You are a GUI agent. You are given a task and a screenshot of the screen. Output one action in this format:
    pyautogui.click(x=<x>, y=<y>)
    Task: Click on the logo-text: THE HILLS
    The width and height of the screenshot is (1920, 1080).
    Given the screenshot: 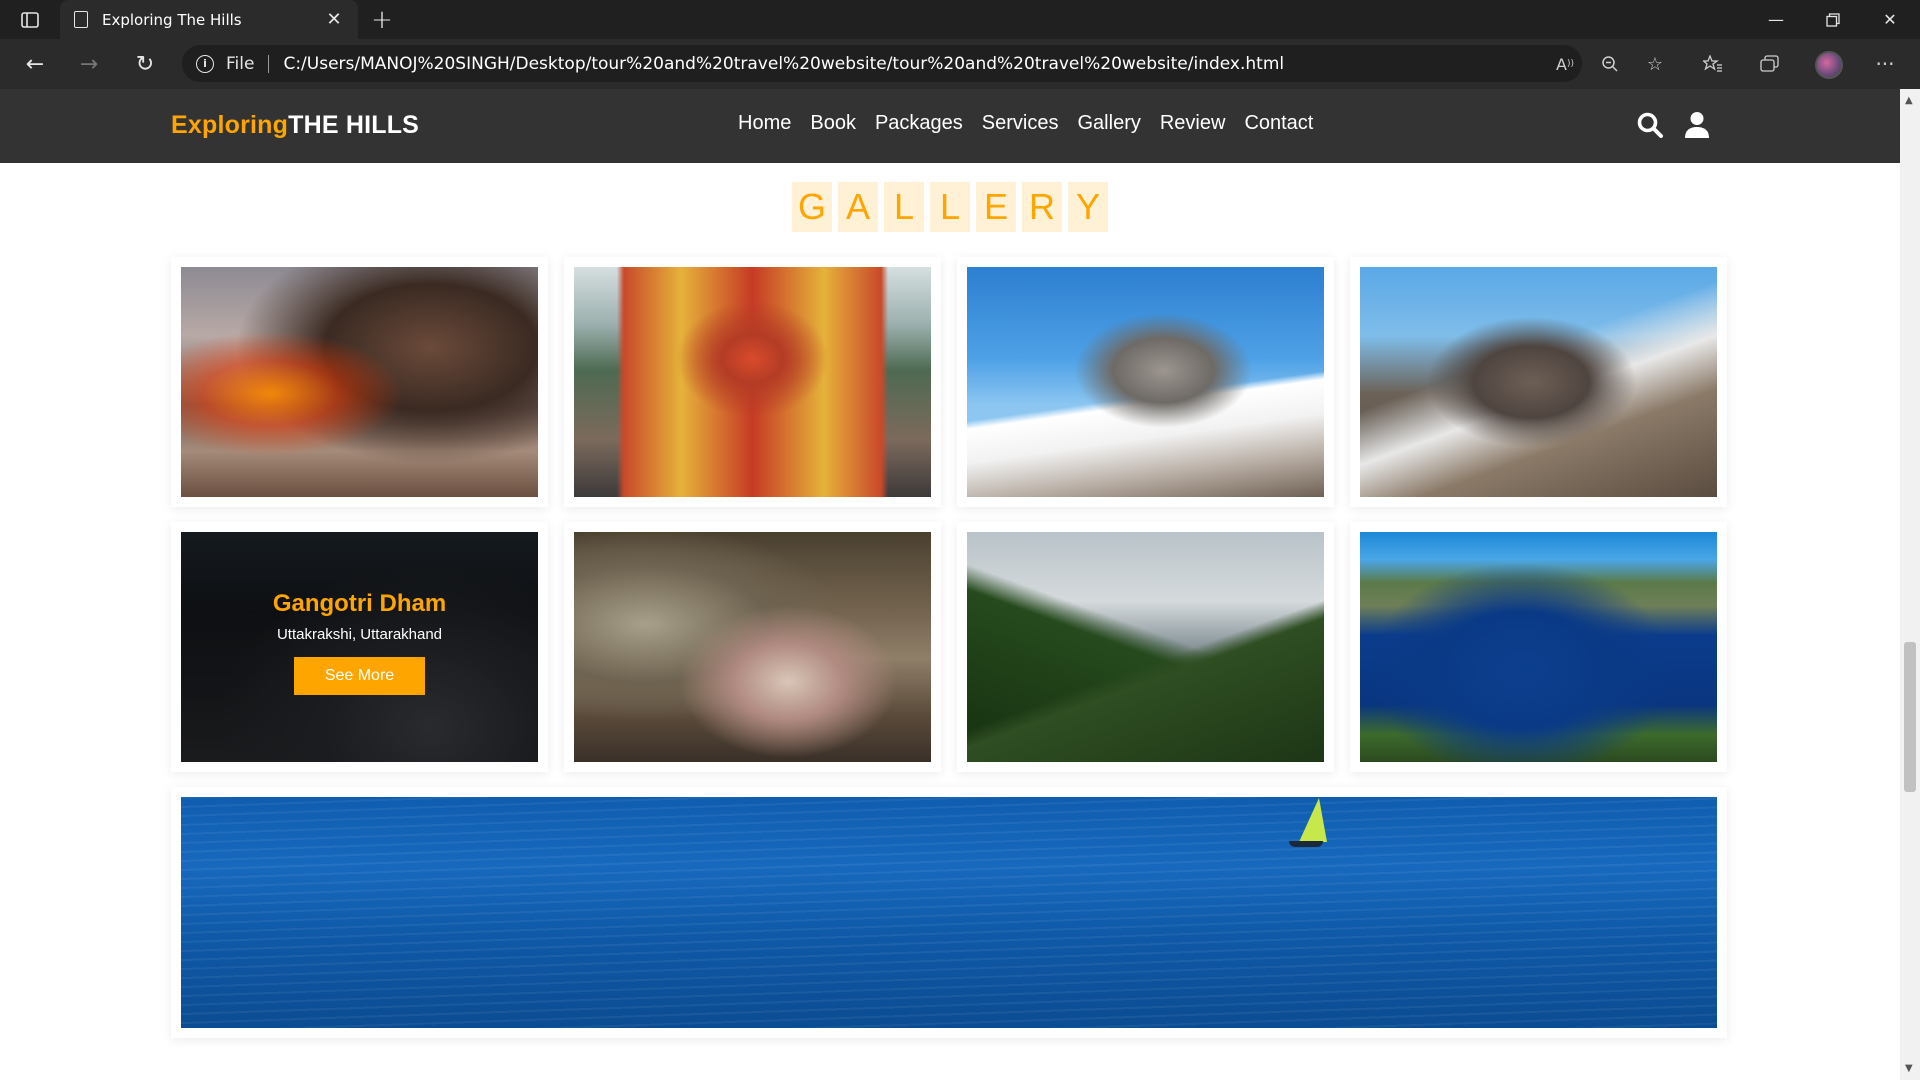 What is the action you would take?
    pyautogui.click(x=354, y=125)
    